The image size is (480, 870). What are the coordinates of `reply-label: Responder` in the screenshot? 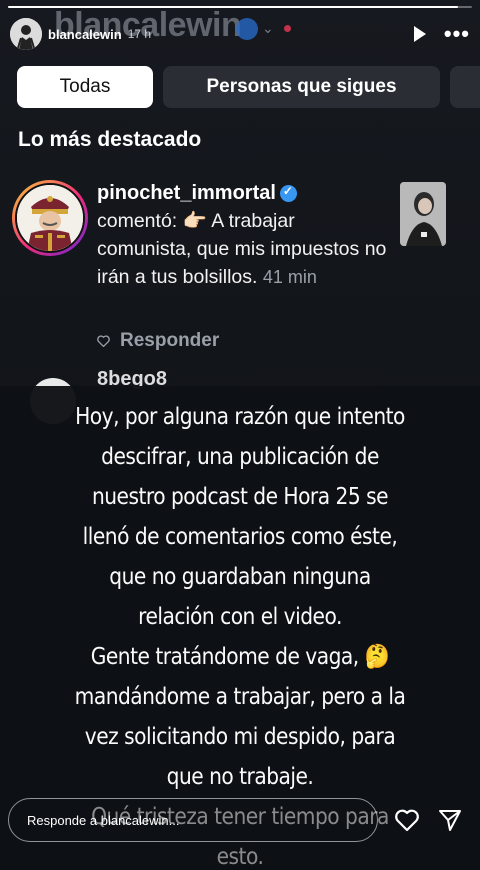 It's located at (169, 341).